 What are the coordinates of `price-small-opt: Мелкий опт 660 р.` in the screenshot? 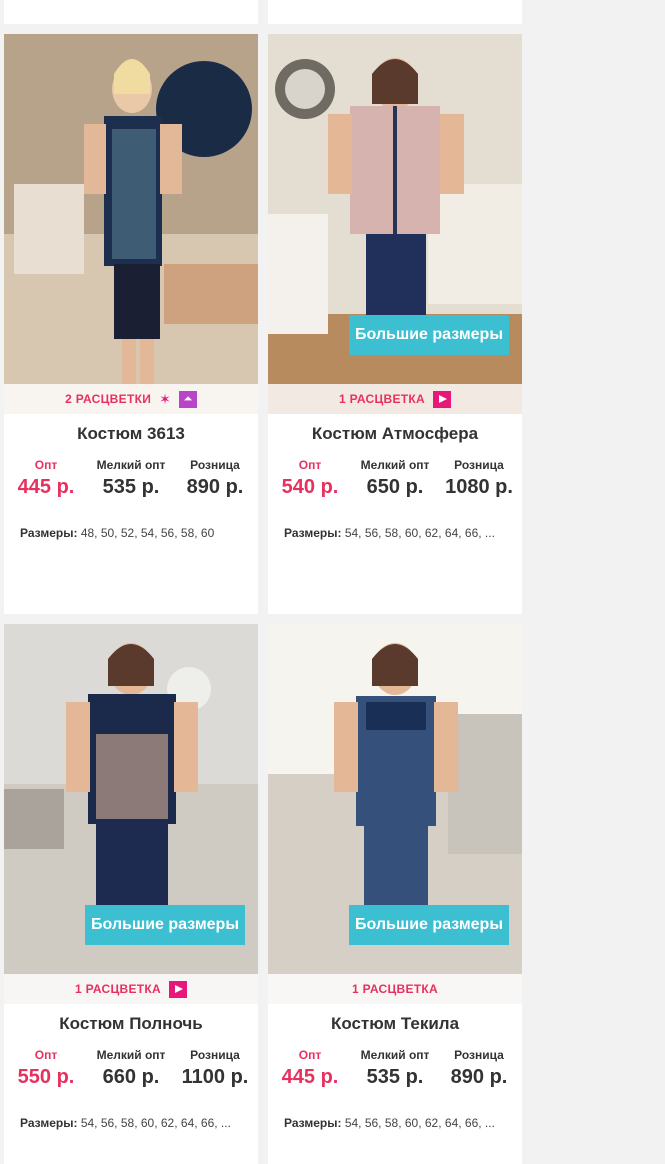 It's located at (131, 1068).